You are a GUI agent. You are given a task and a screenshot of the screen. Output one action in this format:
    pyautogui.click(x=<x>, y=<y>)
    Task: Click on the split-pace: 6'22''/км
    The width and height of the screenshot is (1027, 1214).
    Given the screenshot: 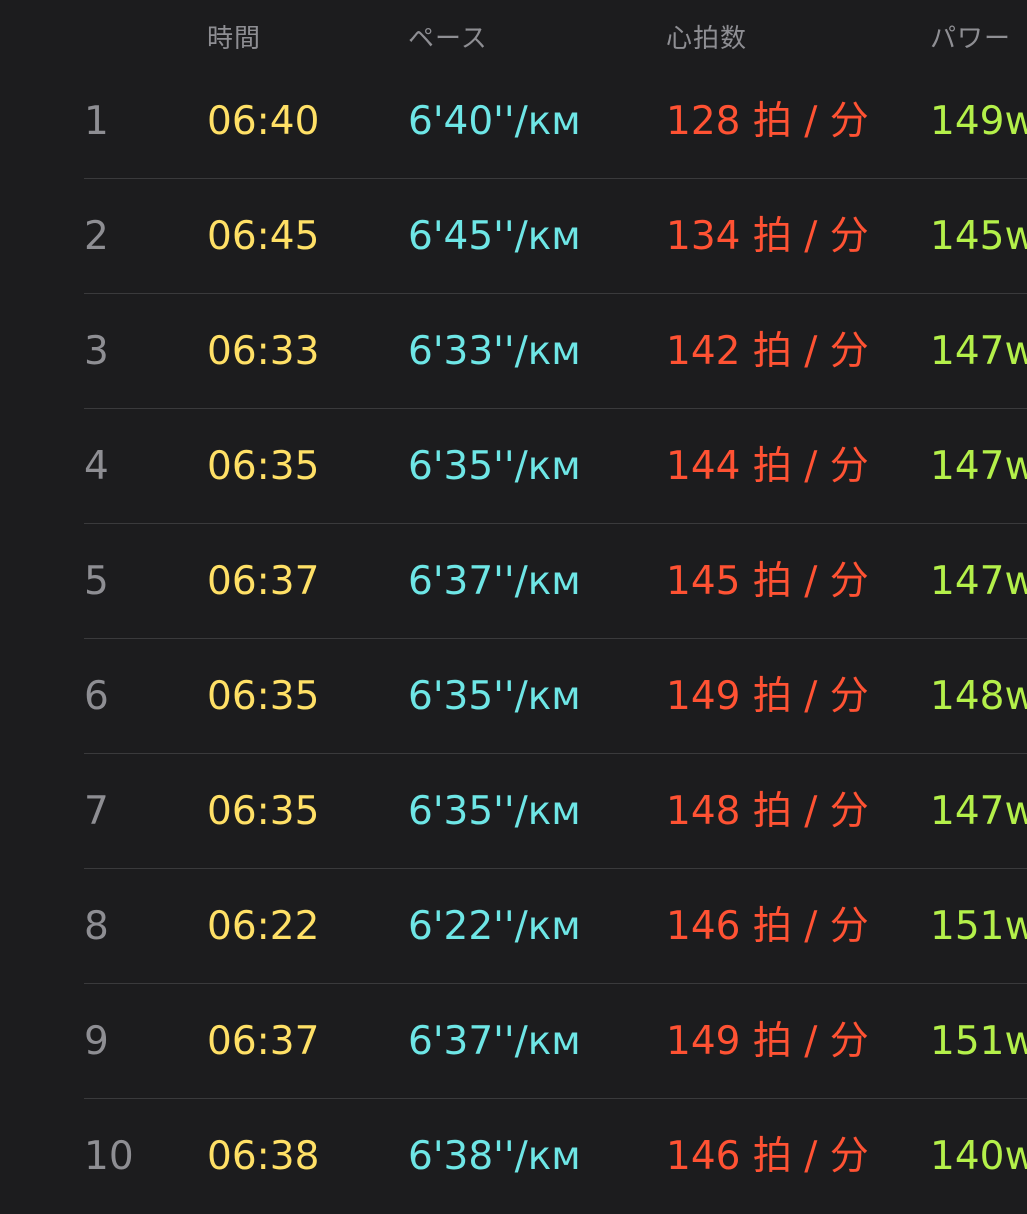 What is the action you would take?
    pyautogui.click(x=494, y=926)
    